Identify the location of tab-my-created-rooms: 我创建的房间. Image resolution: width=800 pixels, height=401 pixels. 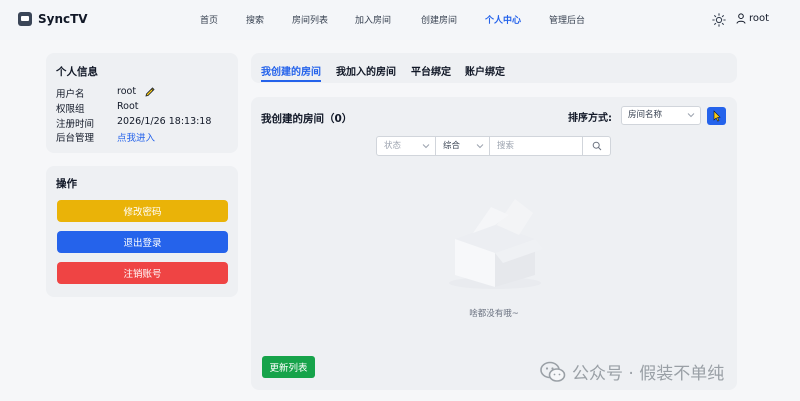
(291, 72).